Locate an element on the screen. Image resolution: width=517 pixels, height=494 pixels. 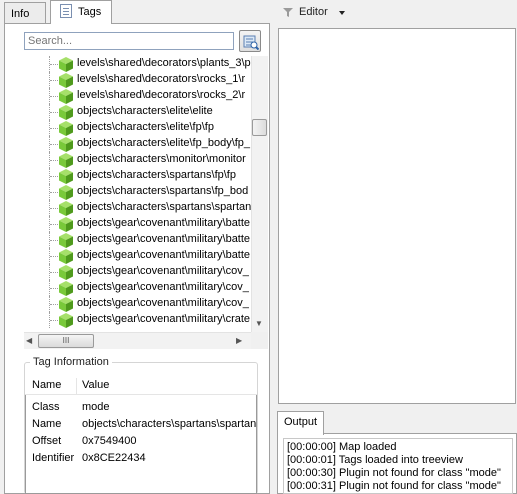
filter-icon is located at coordinates (288, 12).